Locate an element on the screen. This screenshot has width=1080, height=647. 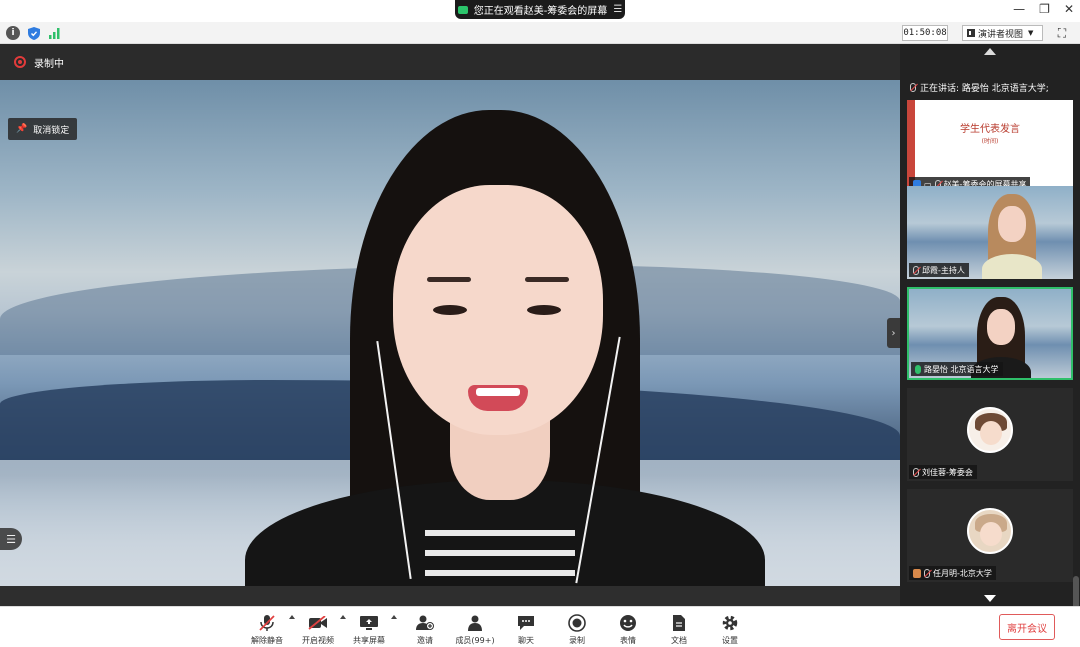
chat-icon is located at coordinates (526, 623).